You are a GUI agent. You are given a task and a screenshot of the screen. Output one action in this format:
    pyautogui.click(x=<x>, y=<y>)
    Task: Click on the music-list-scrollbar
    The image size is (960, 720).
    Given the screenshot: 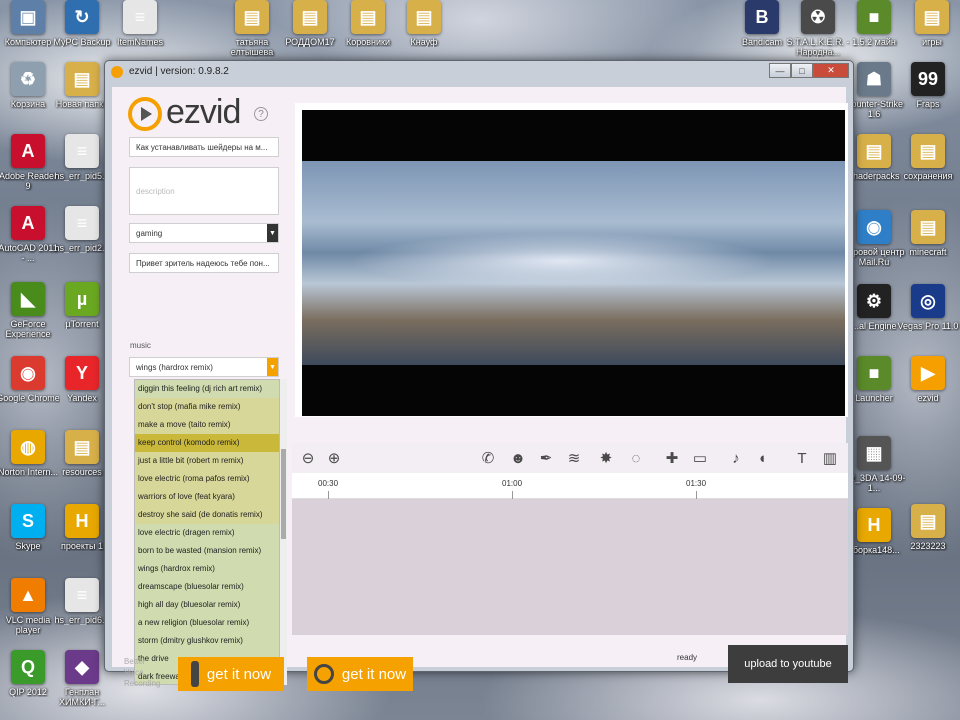 What is the action you would take?
    pyautogui.click(x=283, y=532)
    